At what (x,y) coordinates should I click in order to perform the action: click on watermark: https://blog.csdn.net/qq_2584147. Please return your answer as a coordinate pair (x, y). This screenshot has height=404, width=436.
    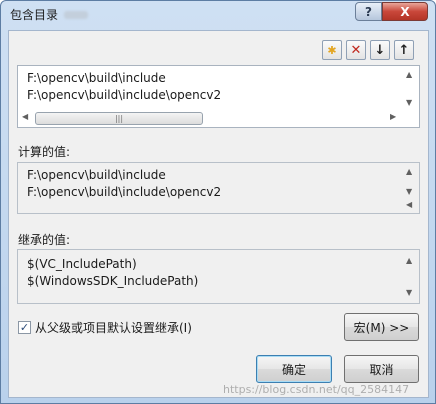
    Looking at the image, I should click on (316, 389).